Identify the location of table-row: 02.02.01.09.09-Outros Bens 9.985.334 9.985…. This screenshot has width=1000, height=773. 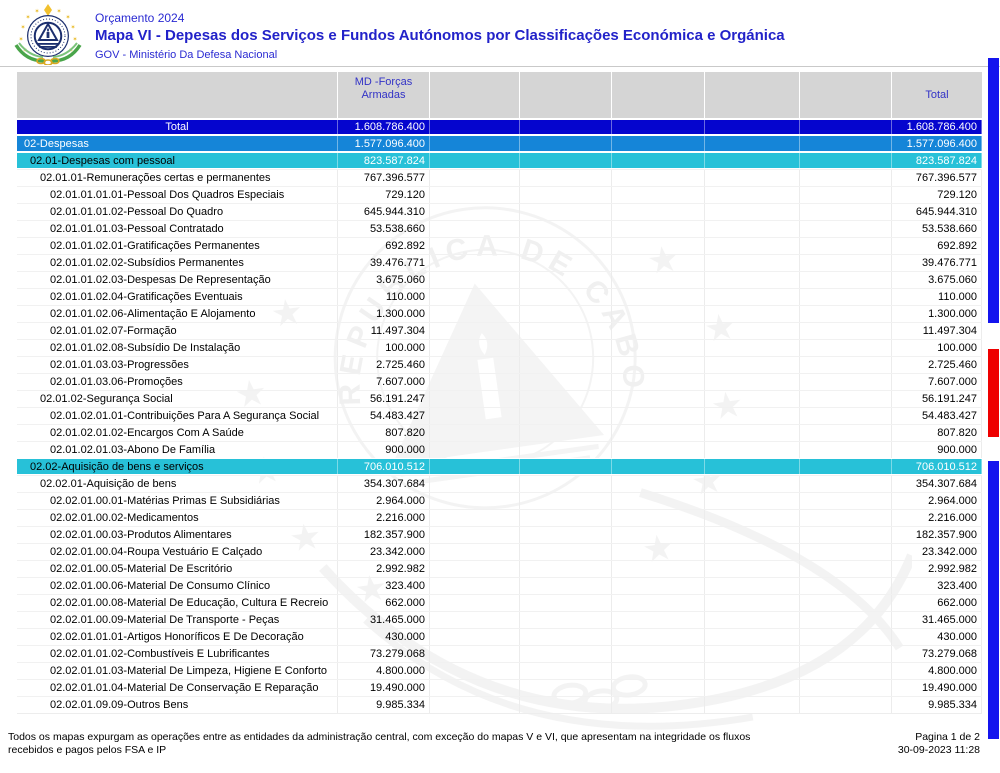
(499, 704).